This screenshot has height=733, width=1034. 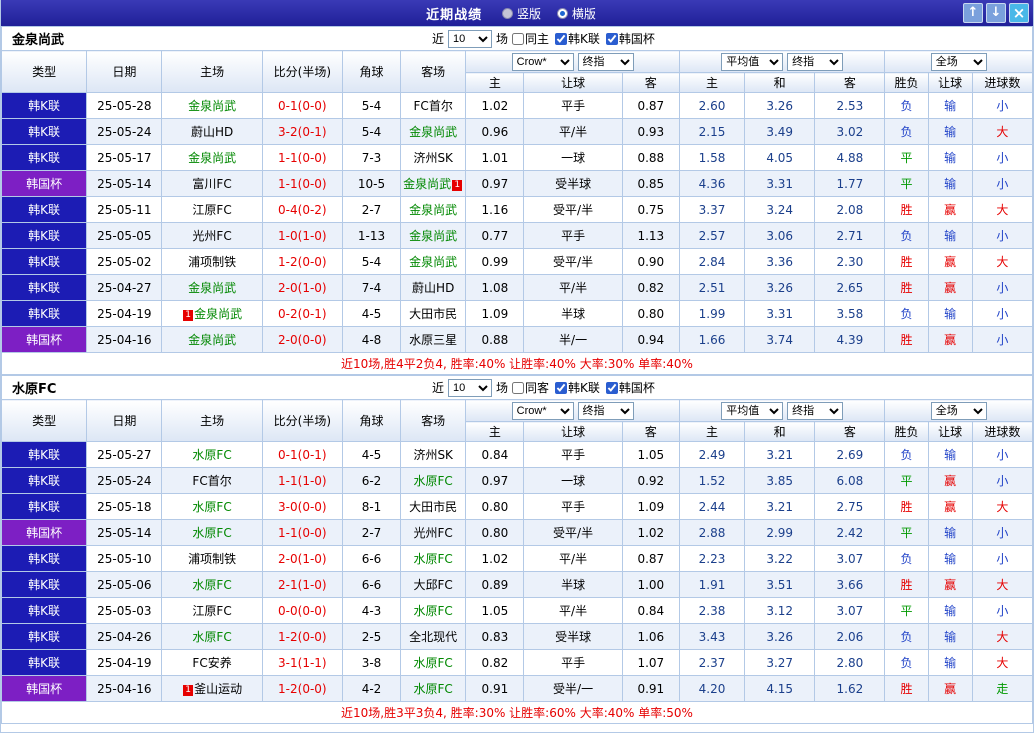 I want to click on odds-away-cell: 1.13, so click(x=650, y=235).